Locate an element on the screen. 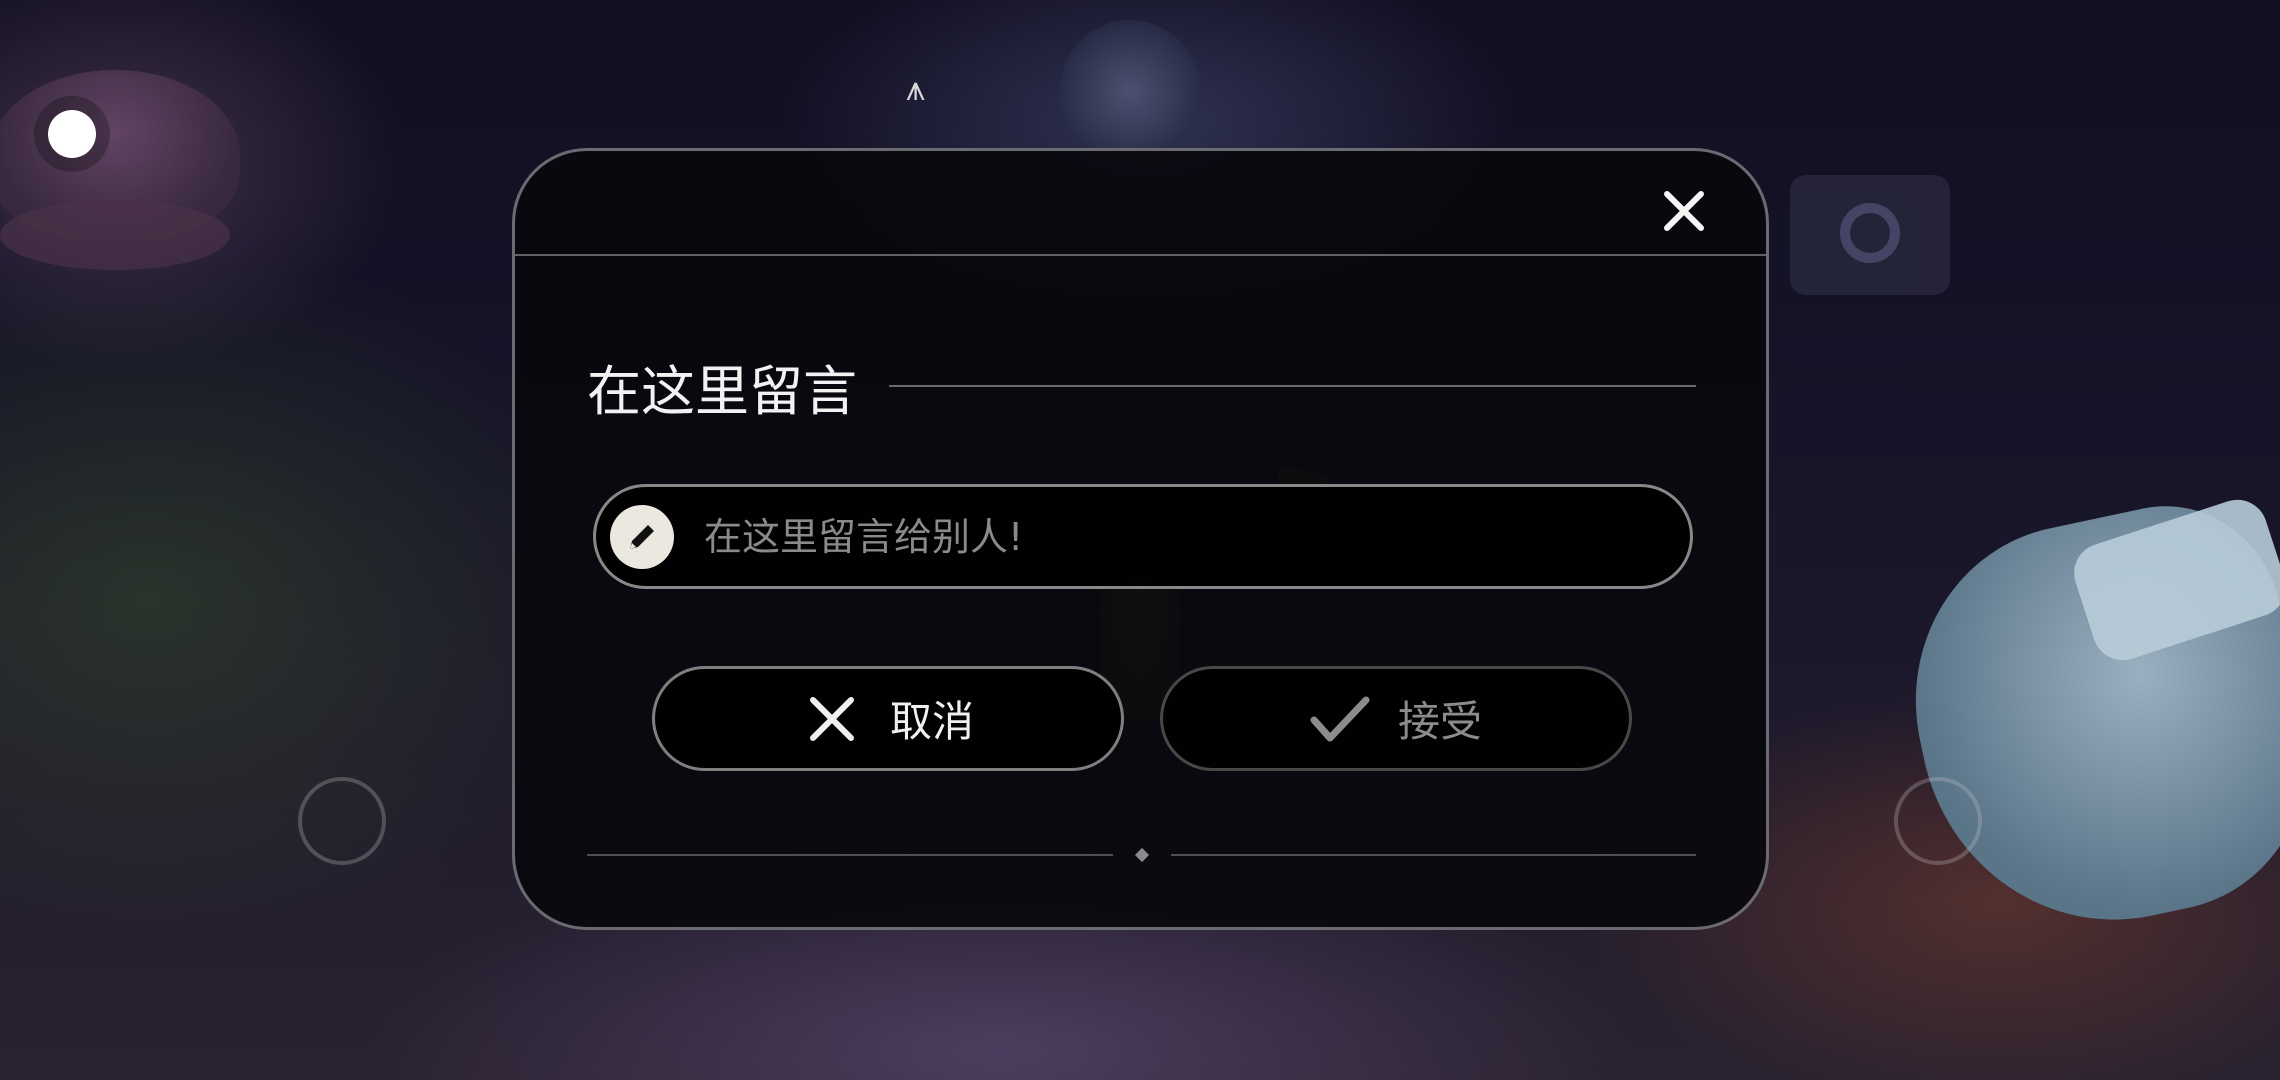  close-button is located at coordinates (1684, 211).